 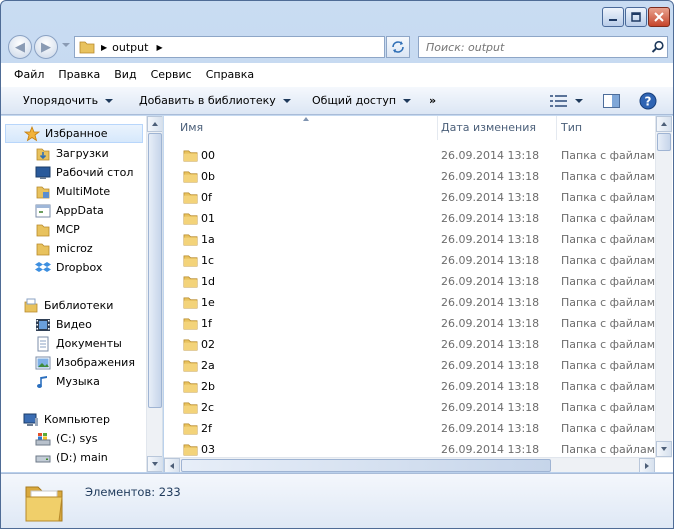 What do you see at coordinates (43, 439) in the screenshot?
I see `system-drive-icon` at bounding box center [43, 439].